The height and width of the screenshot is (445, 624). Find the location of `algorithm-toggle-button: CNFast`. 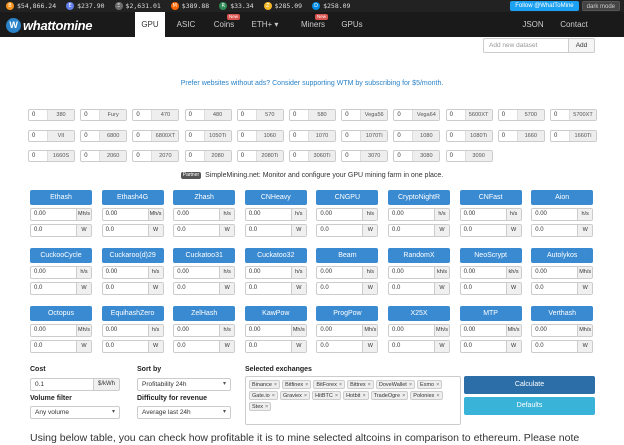

algorithm-toggle-button: CNFast is located at coordinates (490, 197).